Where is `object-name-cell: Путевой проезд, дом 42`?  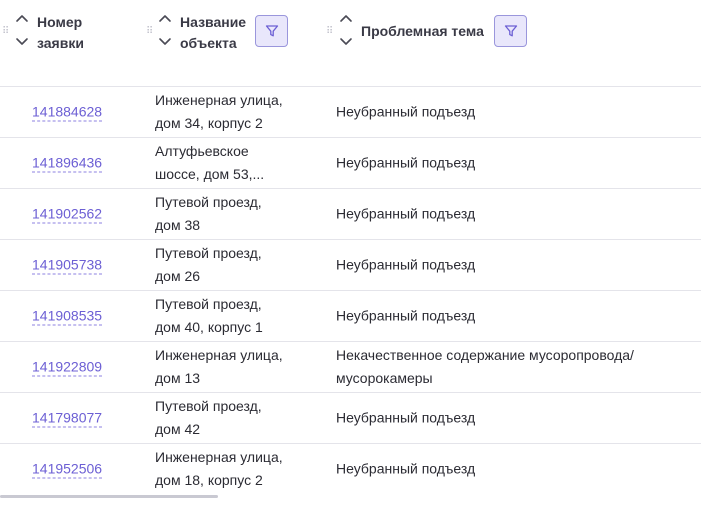 object-name-cell: Путевой проезд, дом 42 is located at coordinates (230, 418).